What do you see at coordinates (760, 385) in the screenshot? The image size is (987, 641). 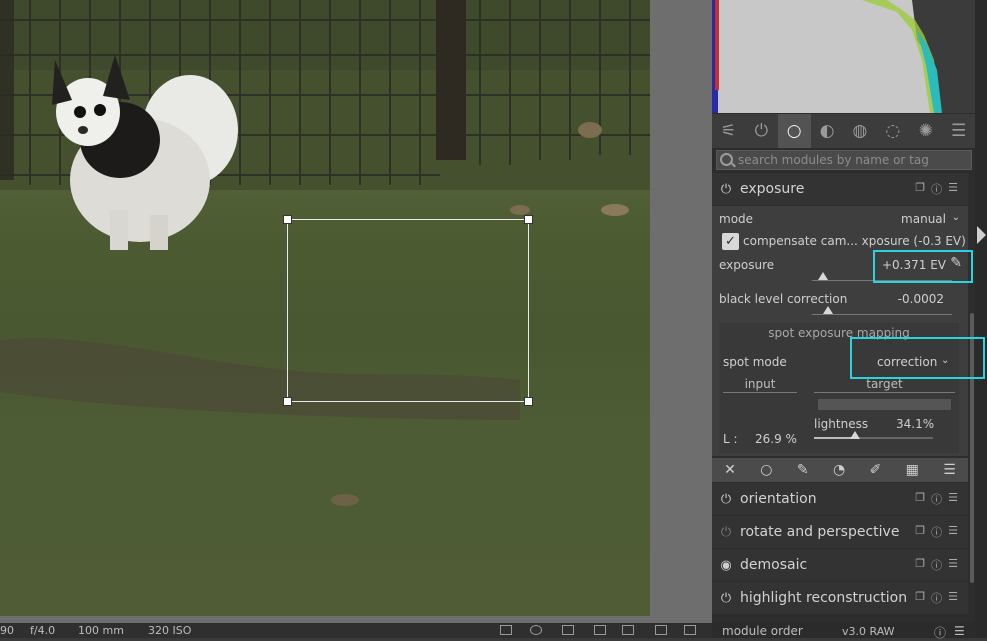 I see `spot-input-header: input` at bounding box center [760, 385].